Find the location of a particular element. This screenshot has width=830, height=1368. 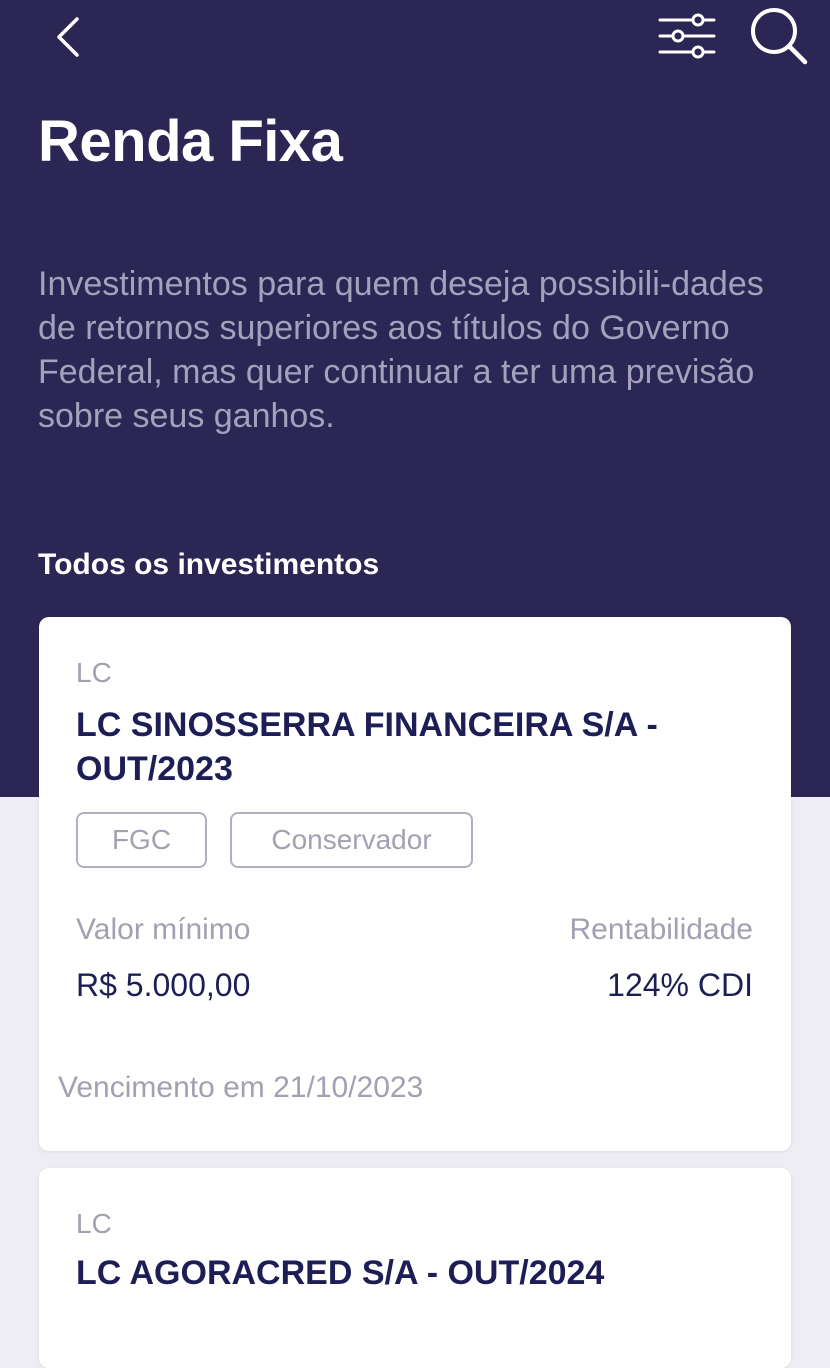

sliders-icon is located at coordinates (687, 36).